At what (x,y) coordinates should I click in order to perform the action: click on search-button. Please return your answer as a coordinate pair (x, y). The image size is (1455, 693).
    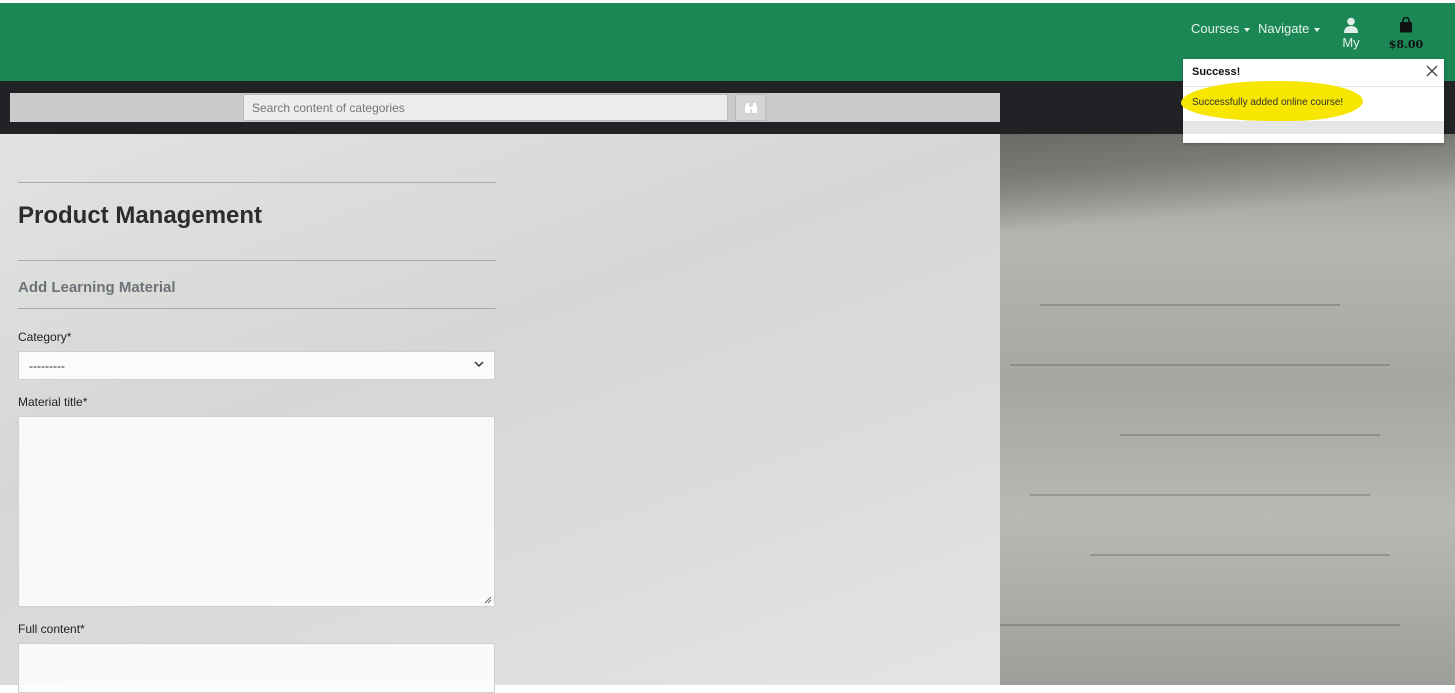
    Looking at the image, I should click on (750, 107).